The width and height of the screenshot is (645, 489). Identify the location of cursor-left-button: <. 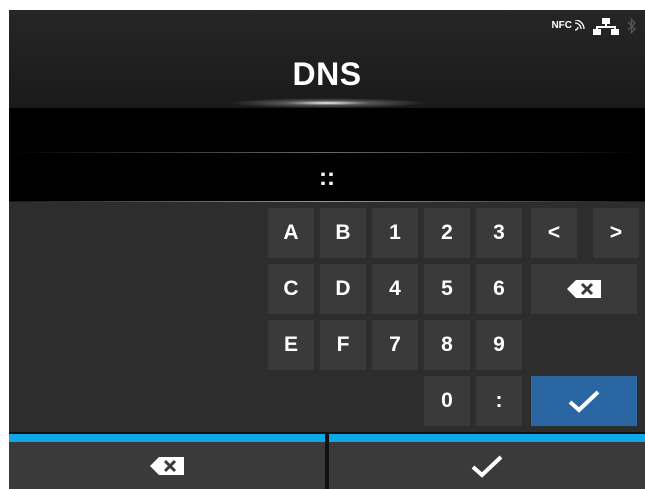
(554, 233).